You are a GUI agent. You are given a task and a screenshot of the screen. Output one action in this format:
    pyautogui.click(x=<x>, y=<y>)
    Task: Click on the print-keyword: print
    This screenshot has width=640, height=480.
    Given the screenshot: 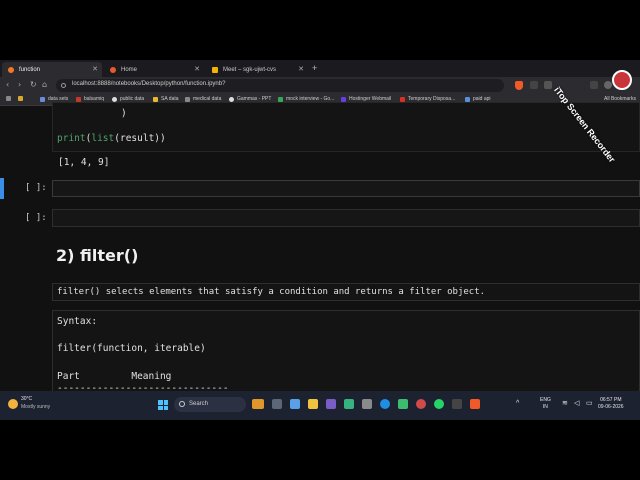 What is the action you would take?
    pyautogui.click(x=71, y=138)
    